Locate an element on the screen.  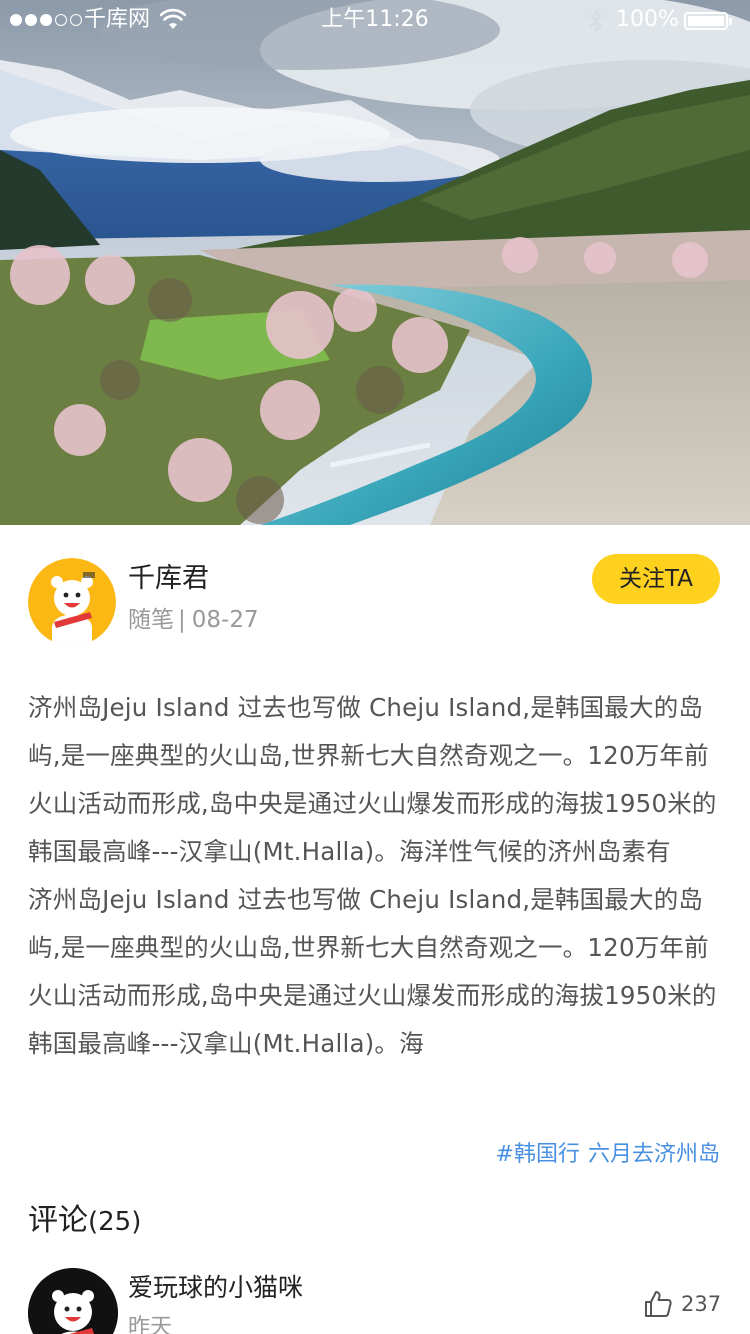
comments-count: (25) is located at coordinates (115, 1222).